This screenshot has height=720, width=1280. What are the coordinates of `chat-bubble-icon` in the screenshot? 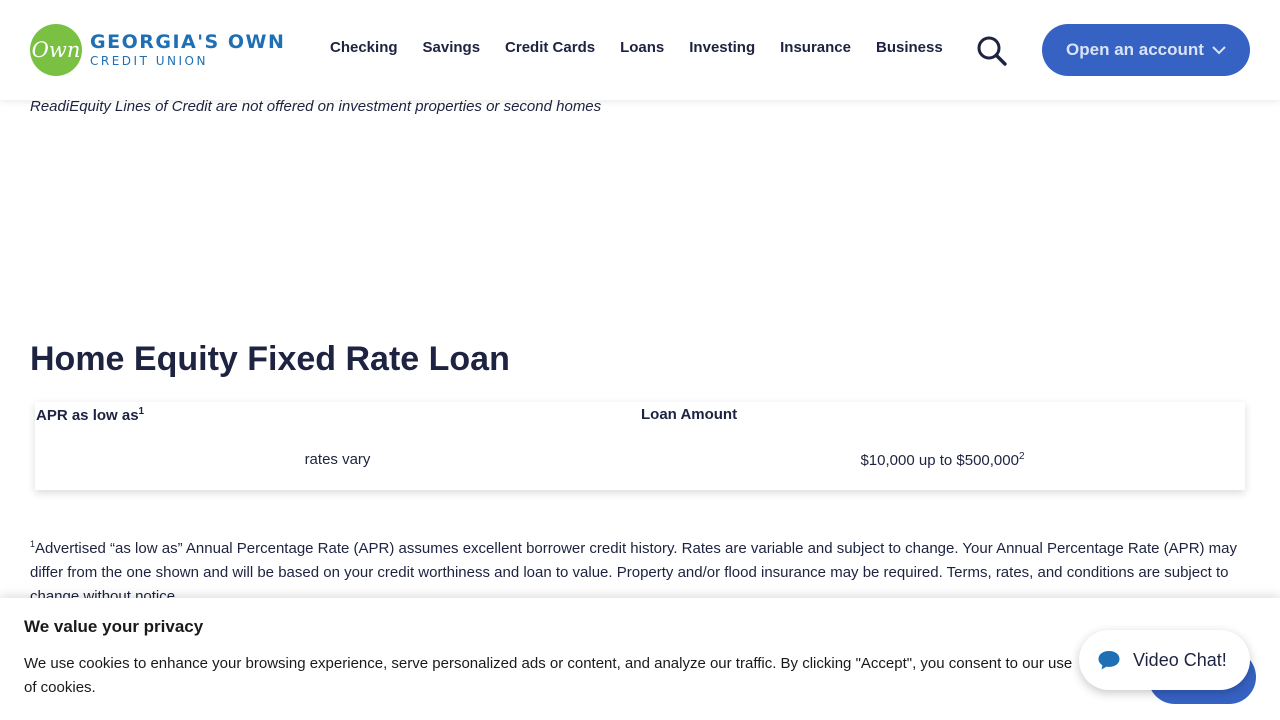 It's located at (1109, 660).